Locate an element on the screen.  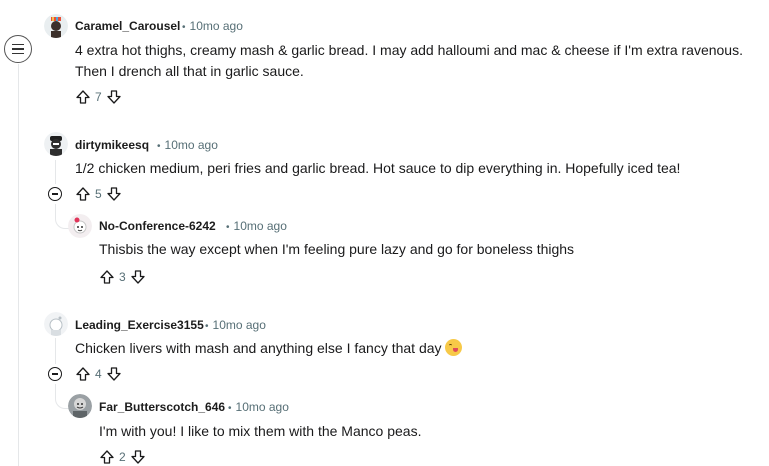
comment-author: dirtymikeesq is located at coordinates (112, 145).